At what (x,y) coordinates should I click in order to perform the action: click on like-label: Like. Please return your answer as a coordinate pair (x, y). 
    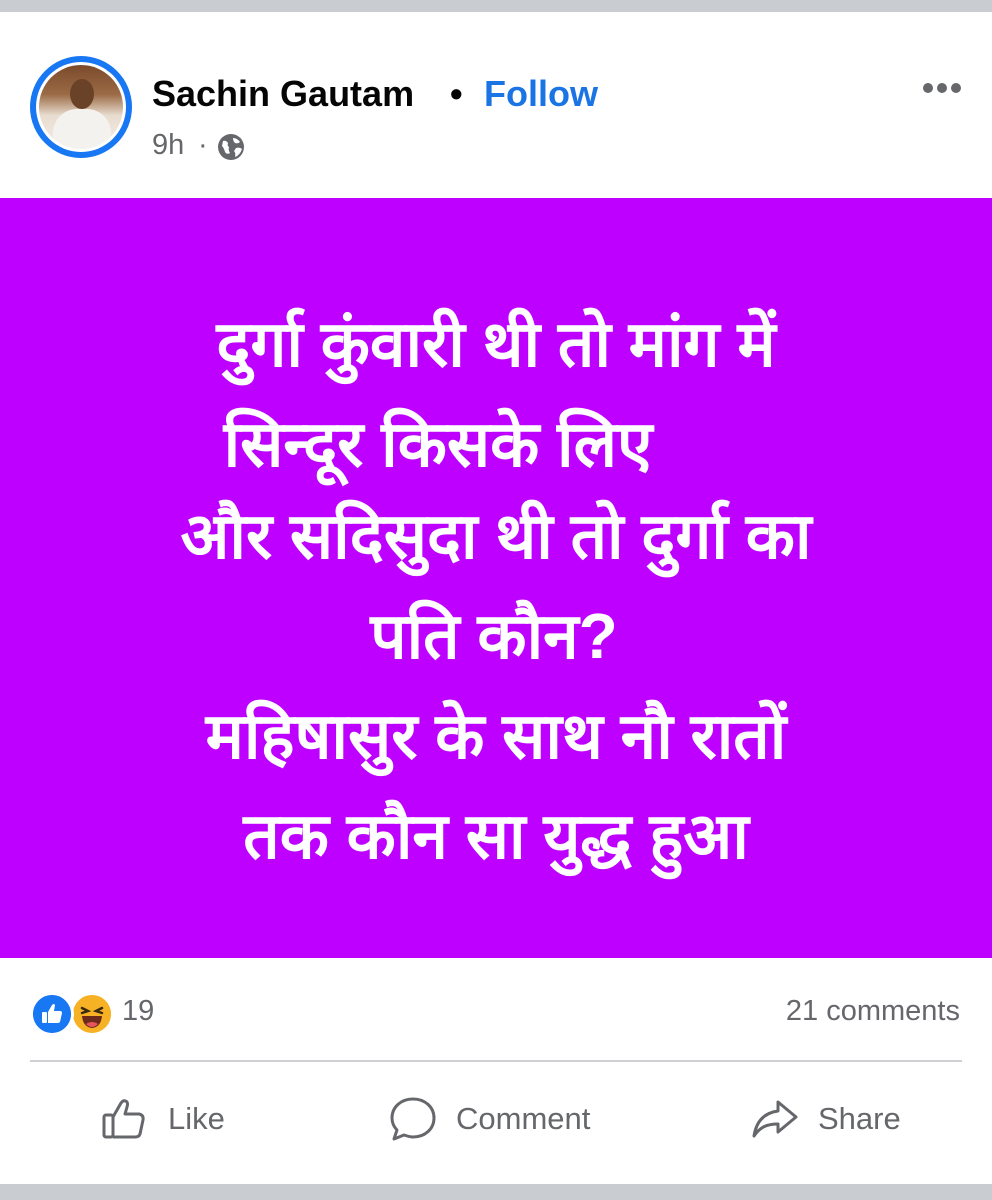
    Looking at the image, I should click on (196, 1118).